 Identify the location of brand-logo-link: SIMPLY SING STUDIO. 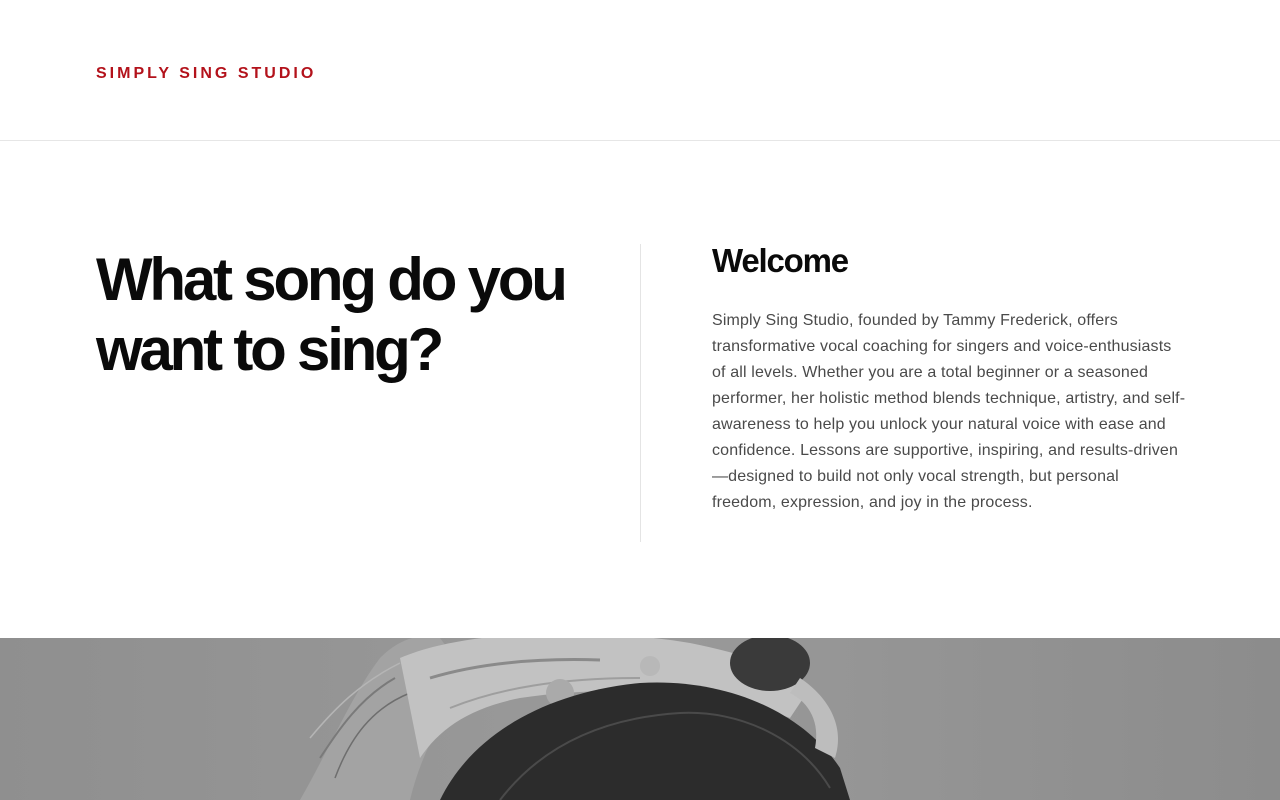
(206, 74).